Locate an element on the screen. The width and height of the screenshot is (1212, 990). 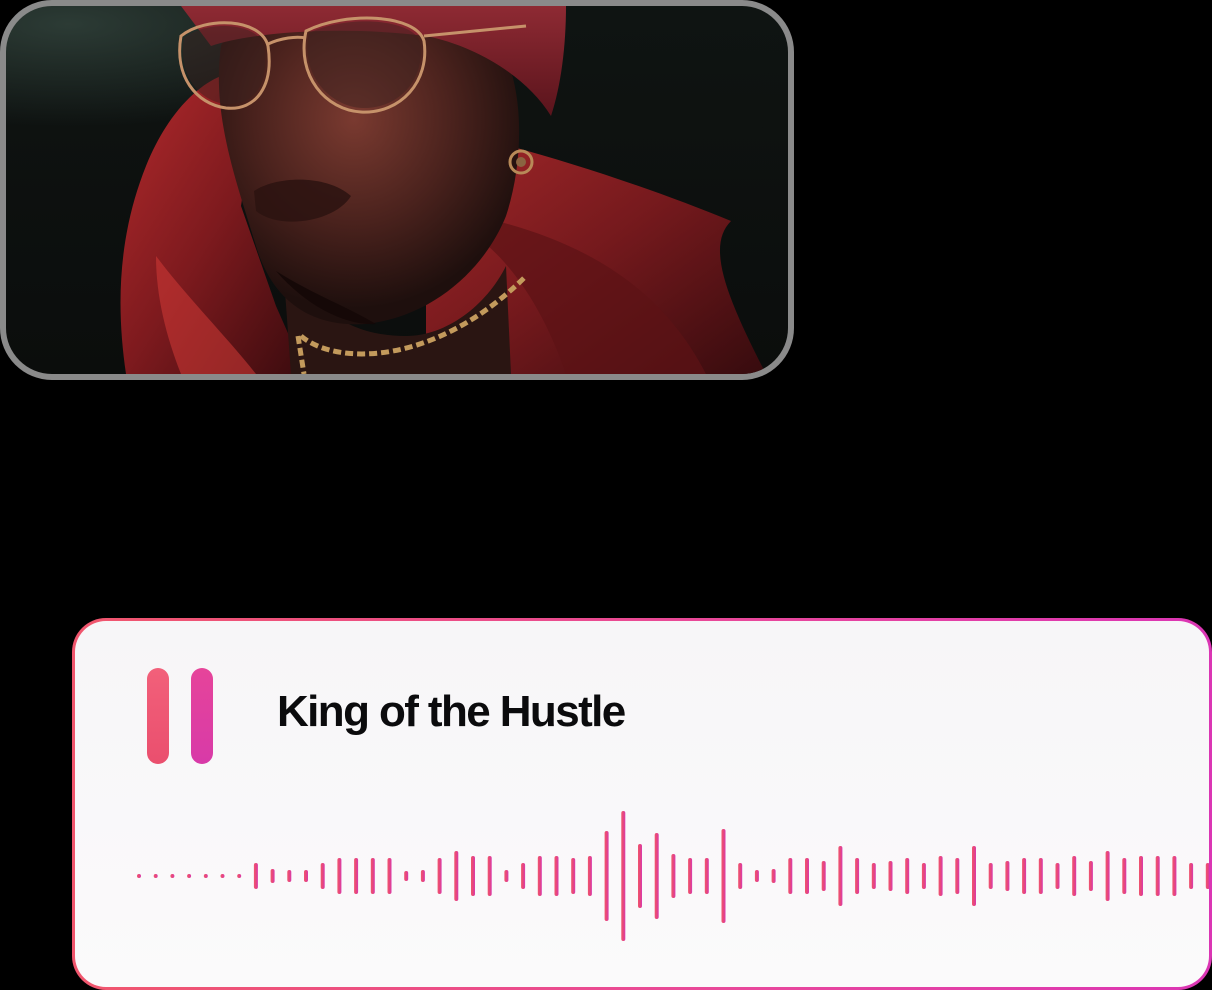
waveform-scrubber is located at coordinates (642, 866).